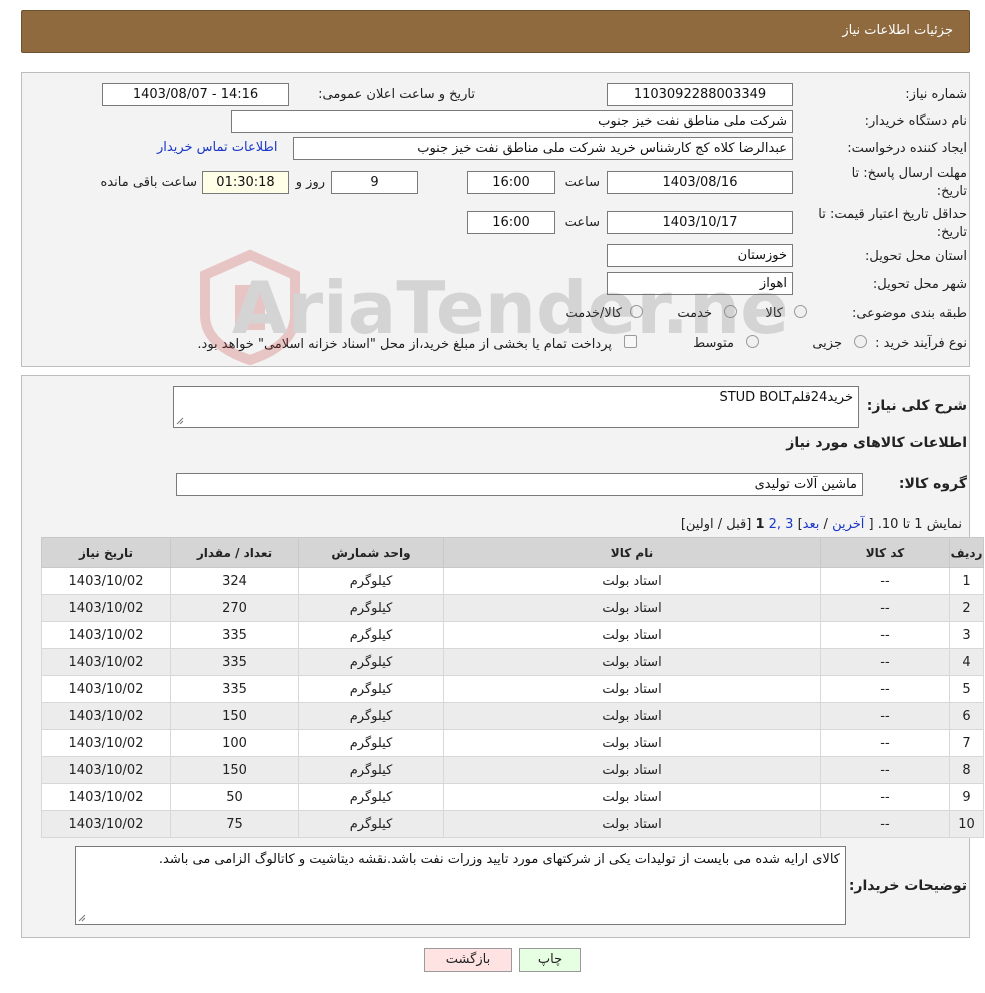  I want to click on buyer-notes-label: توضیحات خریدار:, so click(907, 886).